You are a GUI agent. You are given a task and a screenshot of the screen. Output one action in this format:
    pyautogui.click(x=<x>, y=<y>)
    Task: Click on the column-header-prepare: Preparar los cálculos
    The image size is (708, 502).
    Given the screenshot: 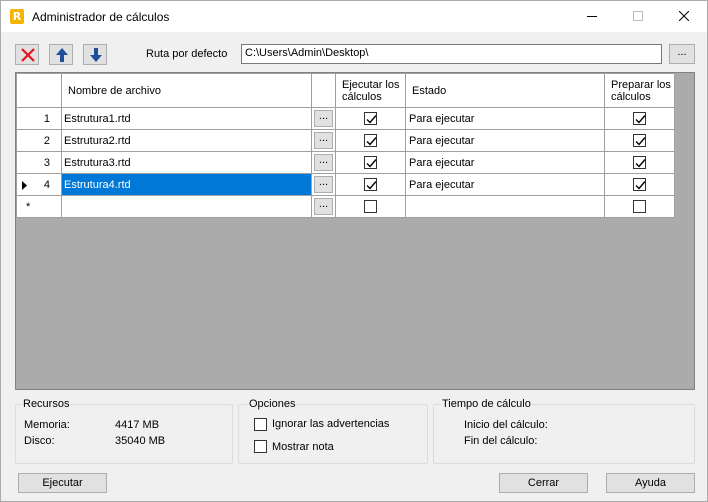 What is the action you would take?
    pyautogui.click(x=639, y=90)
    